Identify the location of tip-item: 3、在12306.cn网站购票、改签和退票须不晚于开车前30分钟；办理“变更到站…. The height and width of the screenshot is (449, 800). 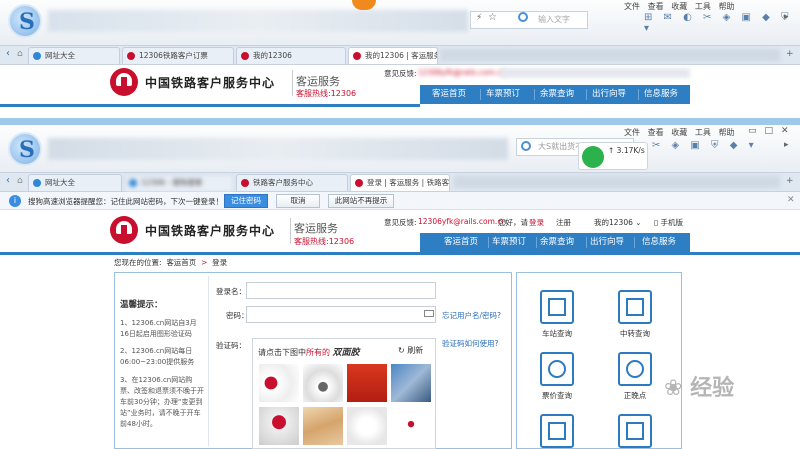
(162, 402).